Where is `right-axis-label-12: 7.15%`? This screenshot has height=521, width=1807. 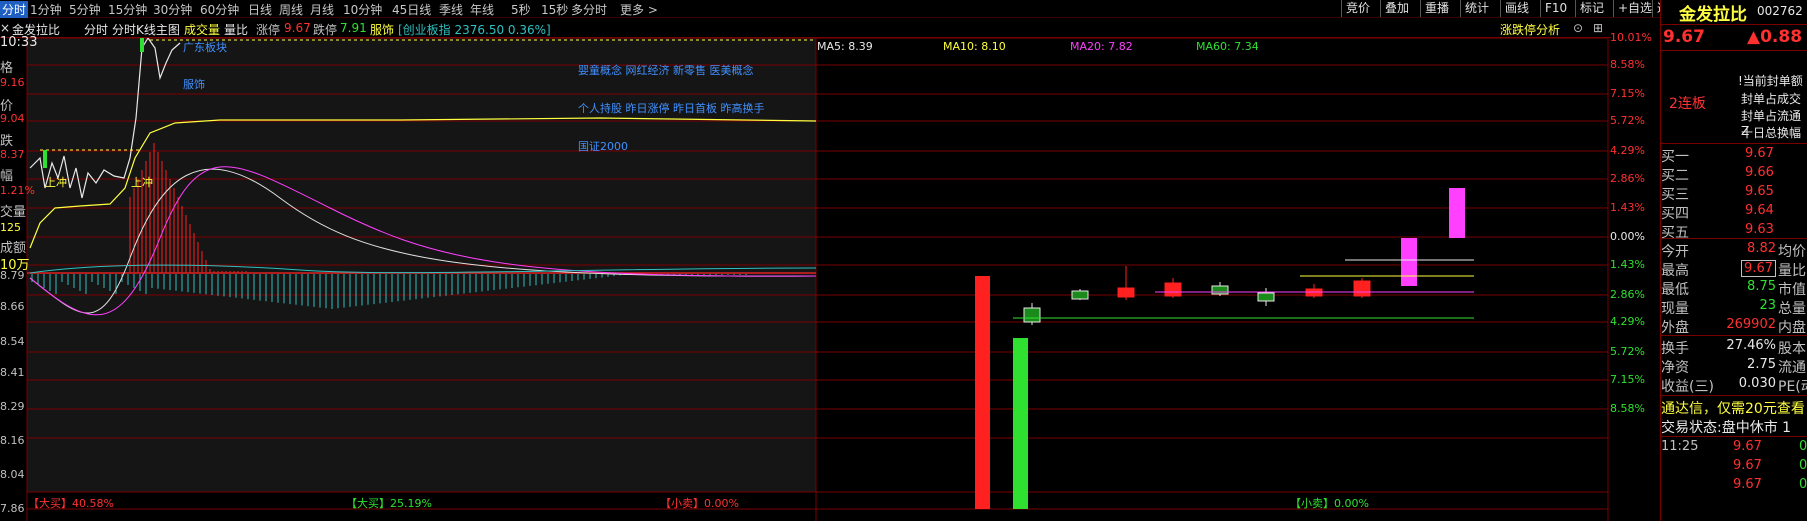
right-axis-label-12: 7.15% is located at coordinates (1627, 379).